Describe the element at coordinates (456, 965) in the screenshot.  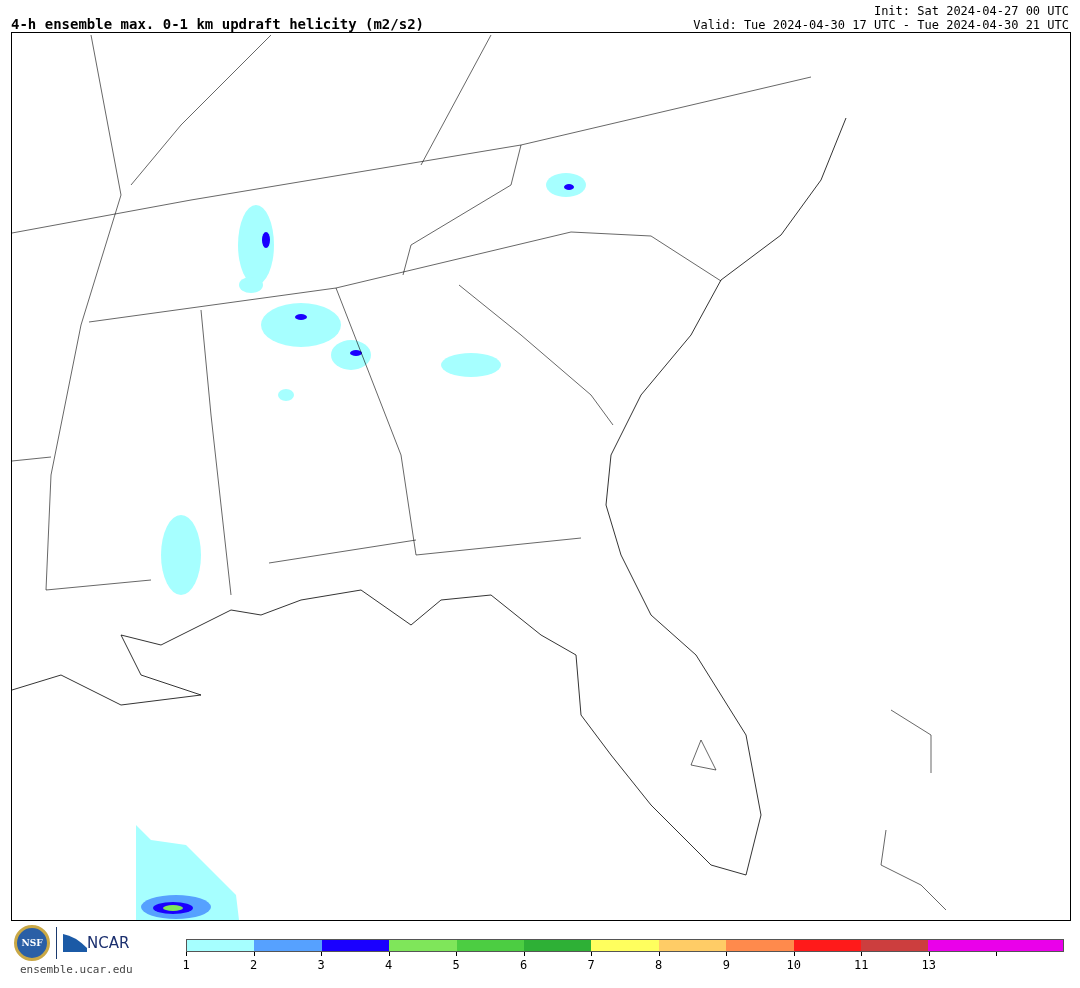
I see `tick-label: 5` at that location.